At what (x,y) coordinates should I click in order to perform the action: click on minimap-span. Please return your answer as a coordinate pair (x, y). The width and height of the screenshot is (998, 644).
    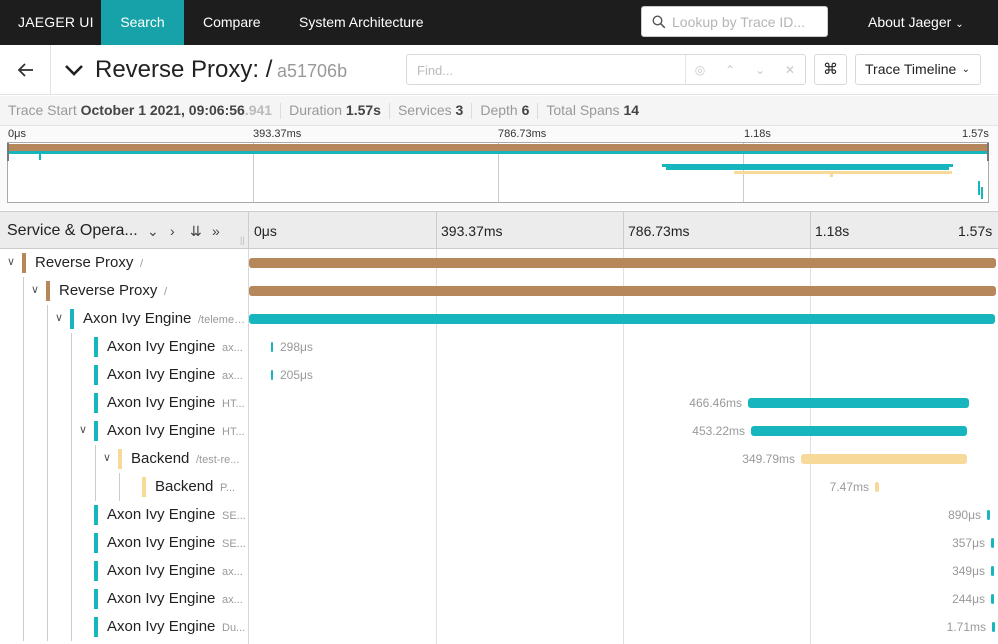
    Looking at the image, I should click on (843, 172).